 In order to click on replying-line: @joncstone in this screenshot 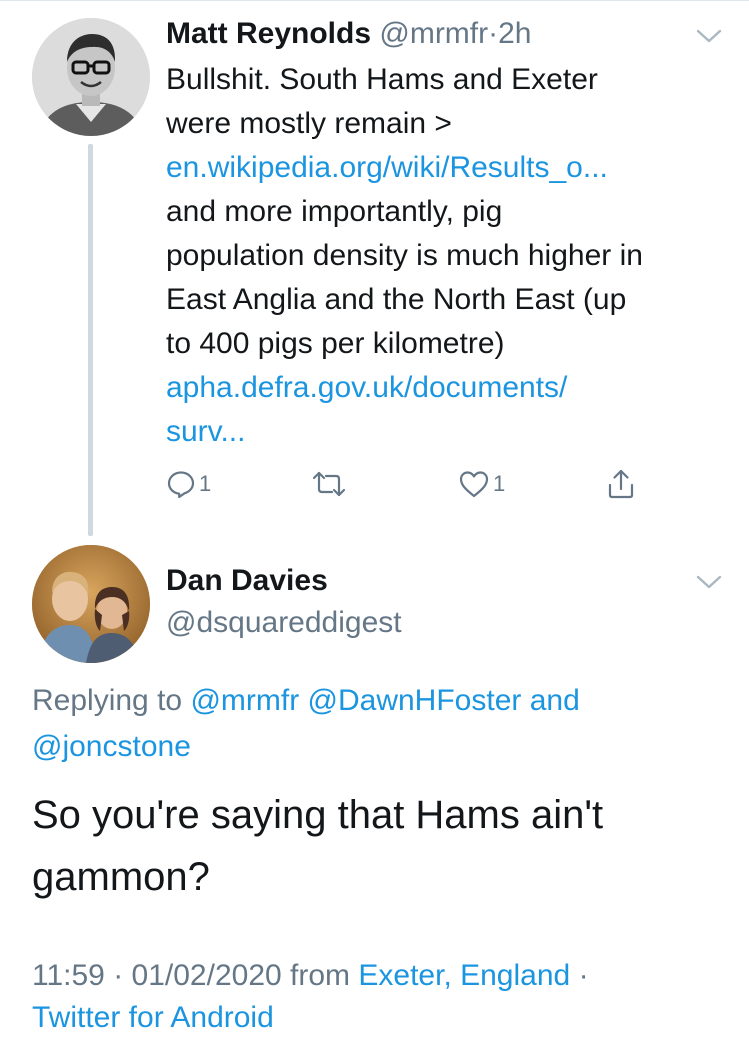, I will do `click(377, 747)`.